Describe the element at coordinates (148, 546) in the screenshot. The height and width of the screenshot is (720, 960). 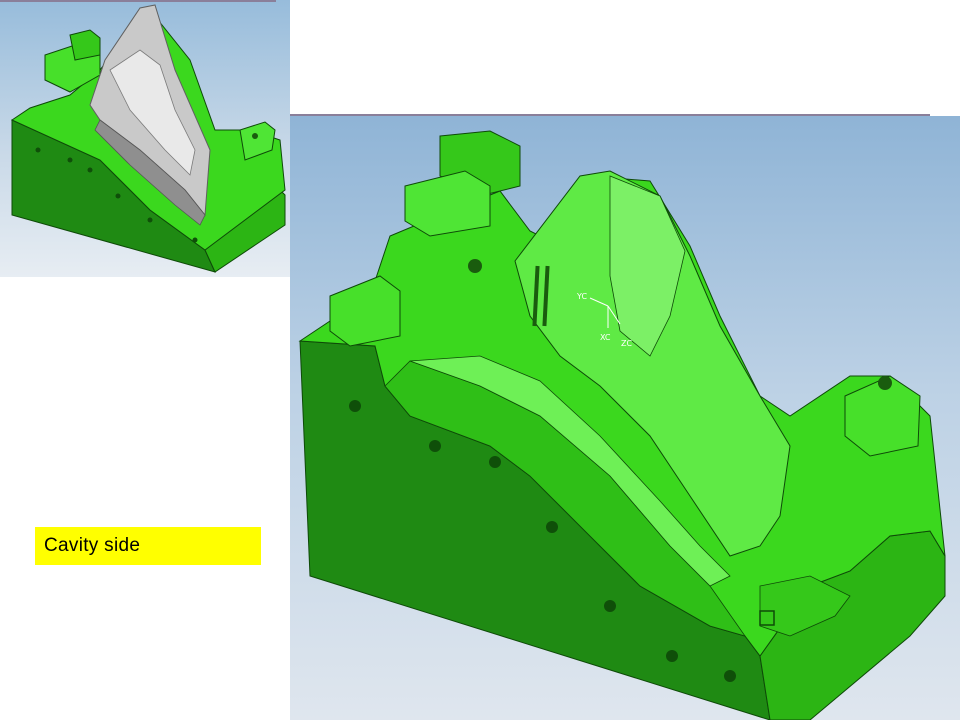
I see `caption-label: Cavity side` at that location.